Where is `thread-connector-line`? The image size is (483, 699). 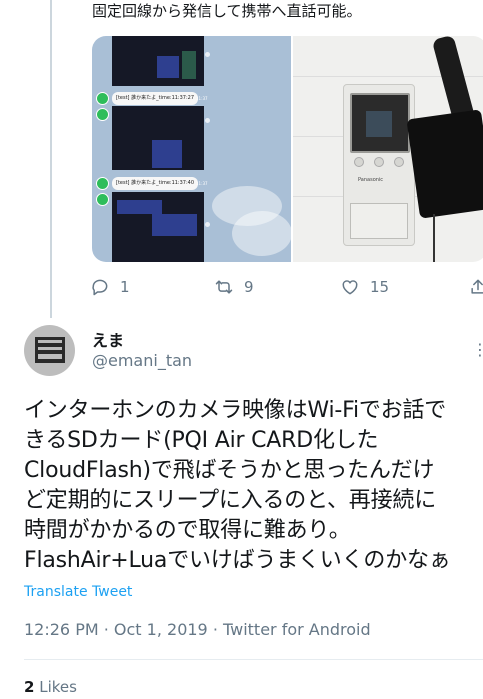 thread-connector-line is located at coordinates (51, 159).